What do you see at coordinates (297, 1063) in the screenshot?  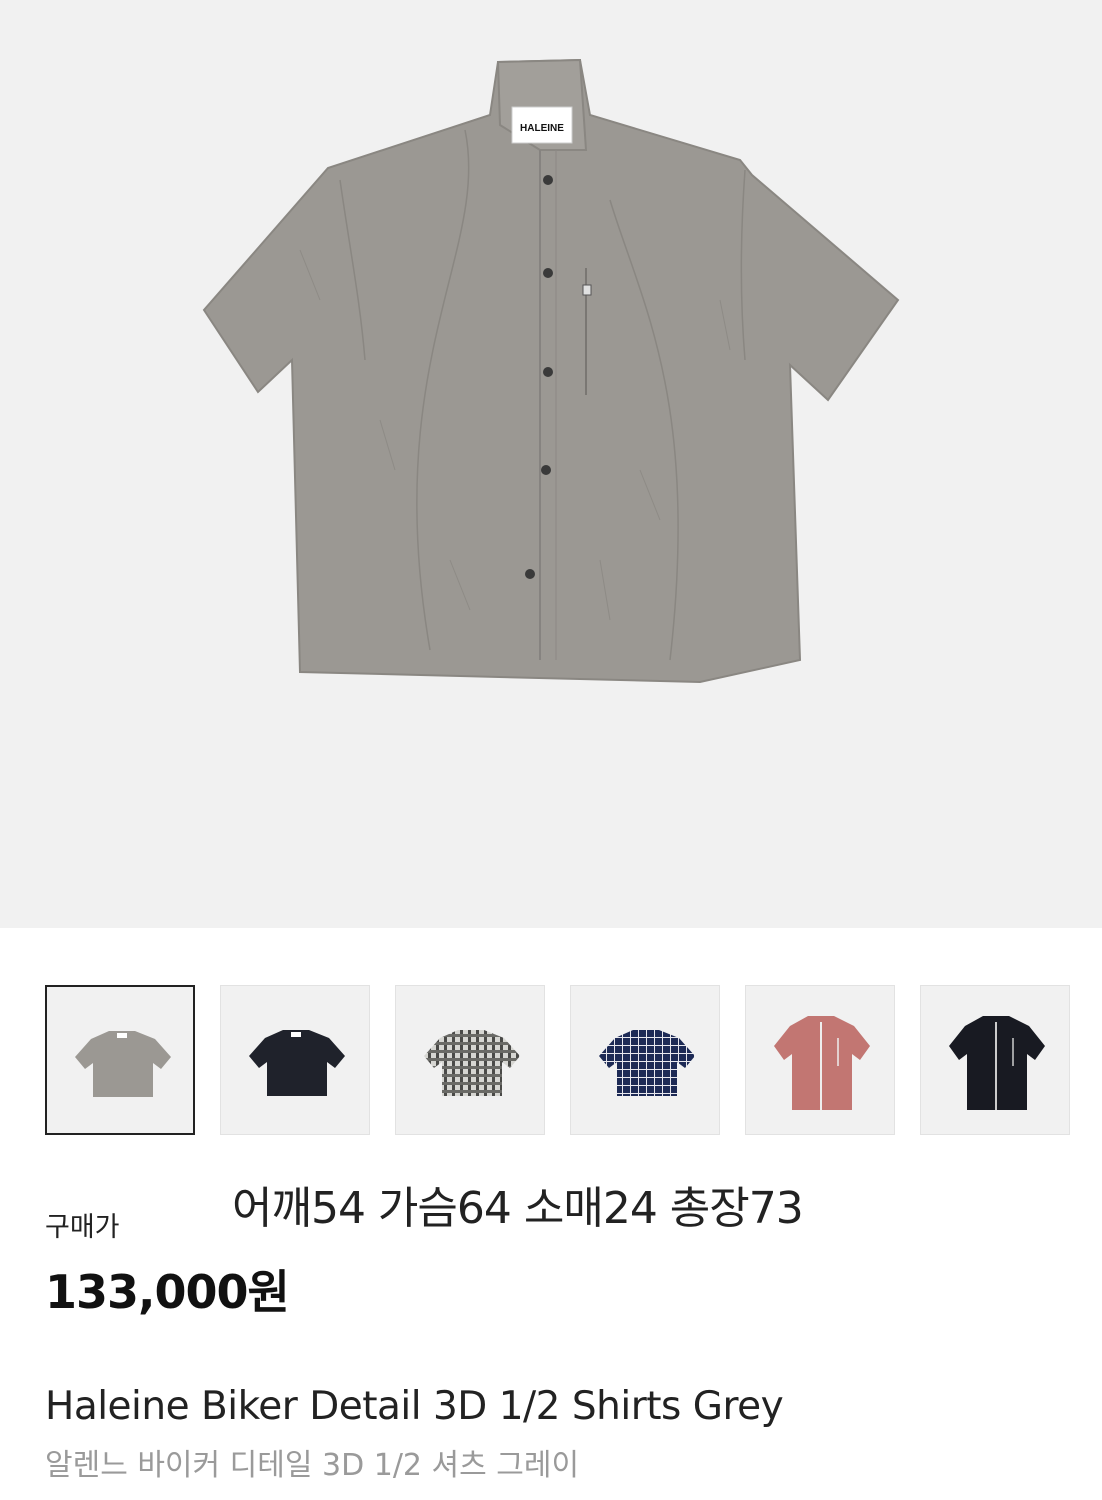 I see `black-shirt-thumb-icon` at bounding box center [297, 1063].